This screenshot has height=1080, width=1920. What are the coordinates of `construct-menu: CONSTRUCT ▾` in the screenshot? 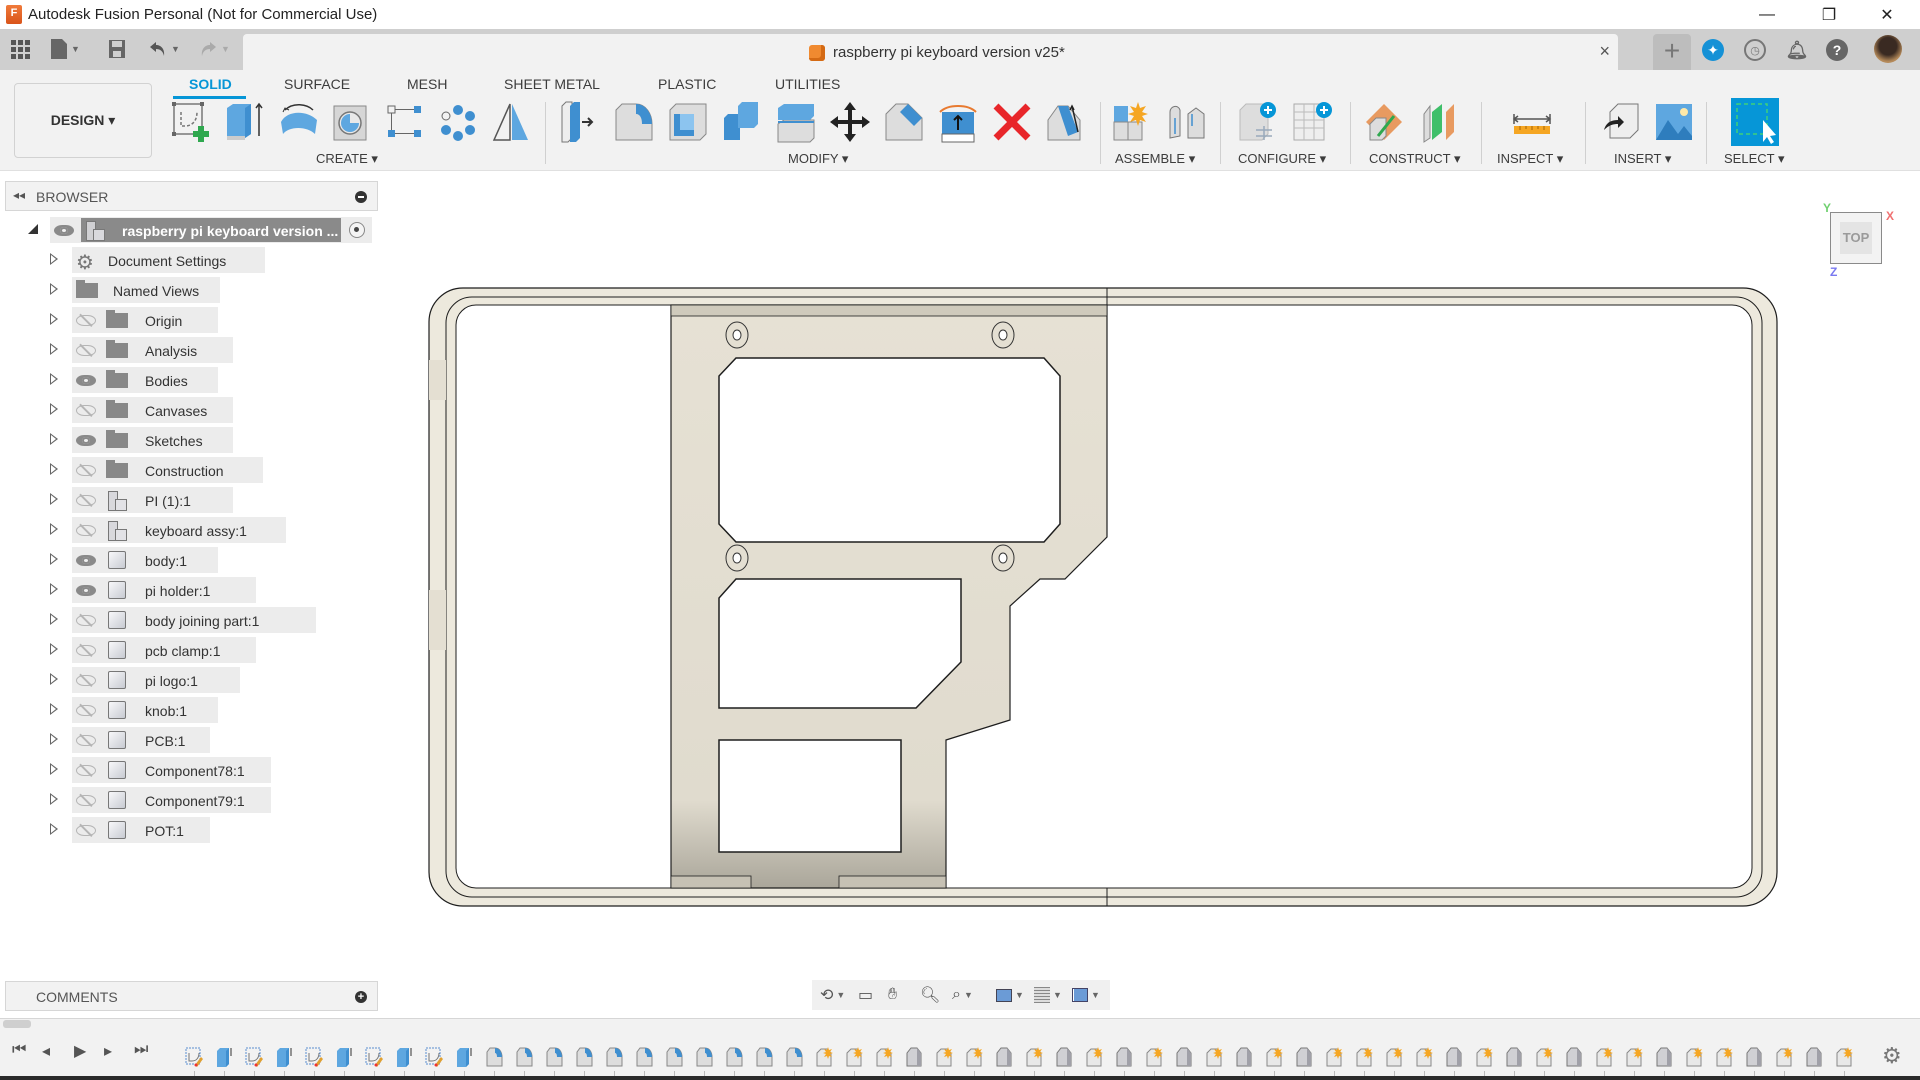 It's located at (1415, 159).